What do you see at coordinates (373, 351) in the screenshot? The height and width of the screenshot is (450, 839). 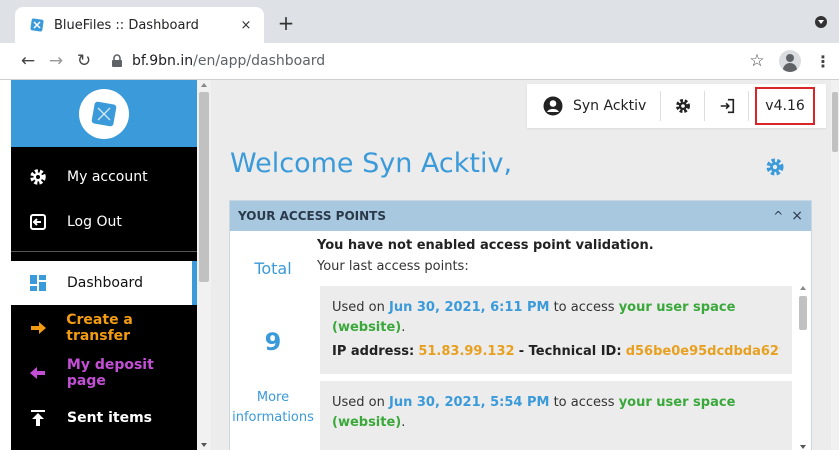 I see `ip-label: IP address:` at bounding box center [373, 351].